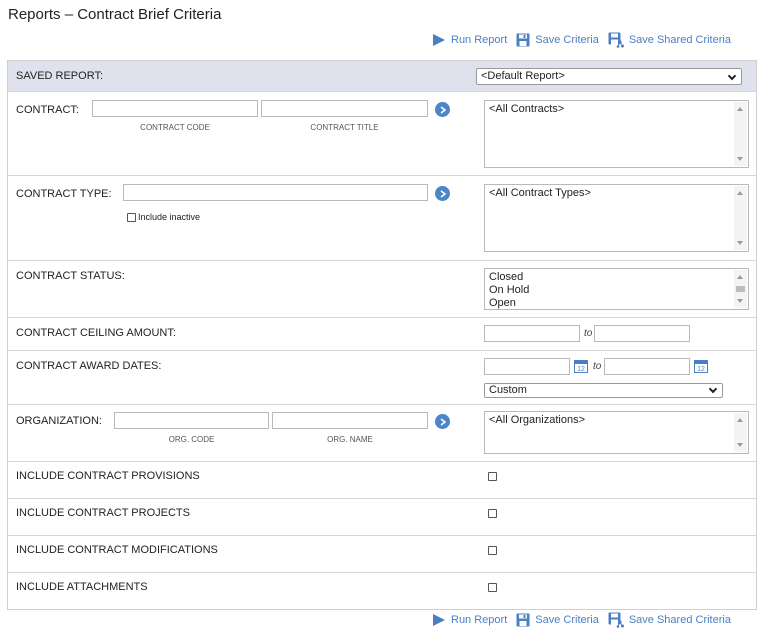 Image resolution: width=768 pixels, height=642 pixels. What do you see at coordinates (115, 14) in the screenshot?
I see `page-title: Reports – Contract Brief Criteria` at bounding box center [115, 14].